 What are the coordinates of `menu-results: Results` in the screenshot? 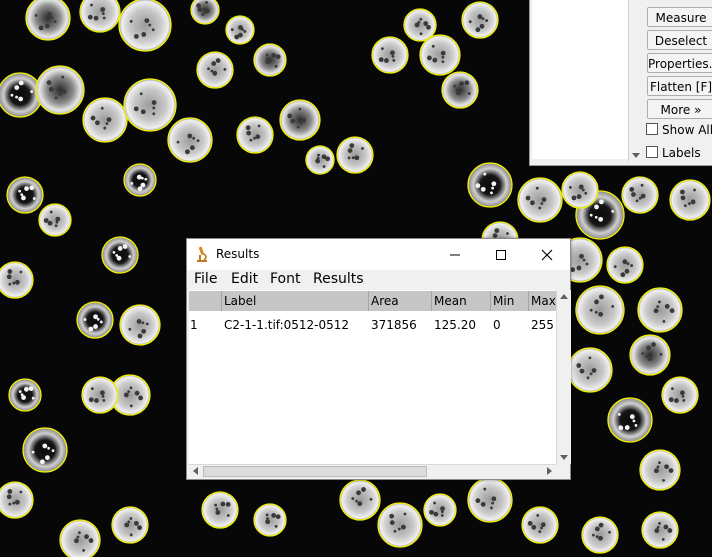 It's located at (338, 279).